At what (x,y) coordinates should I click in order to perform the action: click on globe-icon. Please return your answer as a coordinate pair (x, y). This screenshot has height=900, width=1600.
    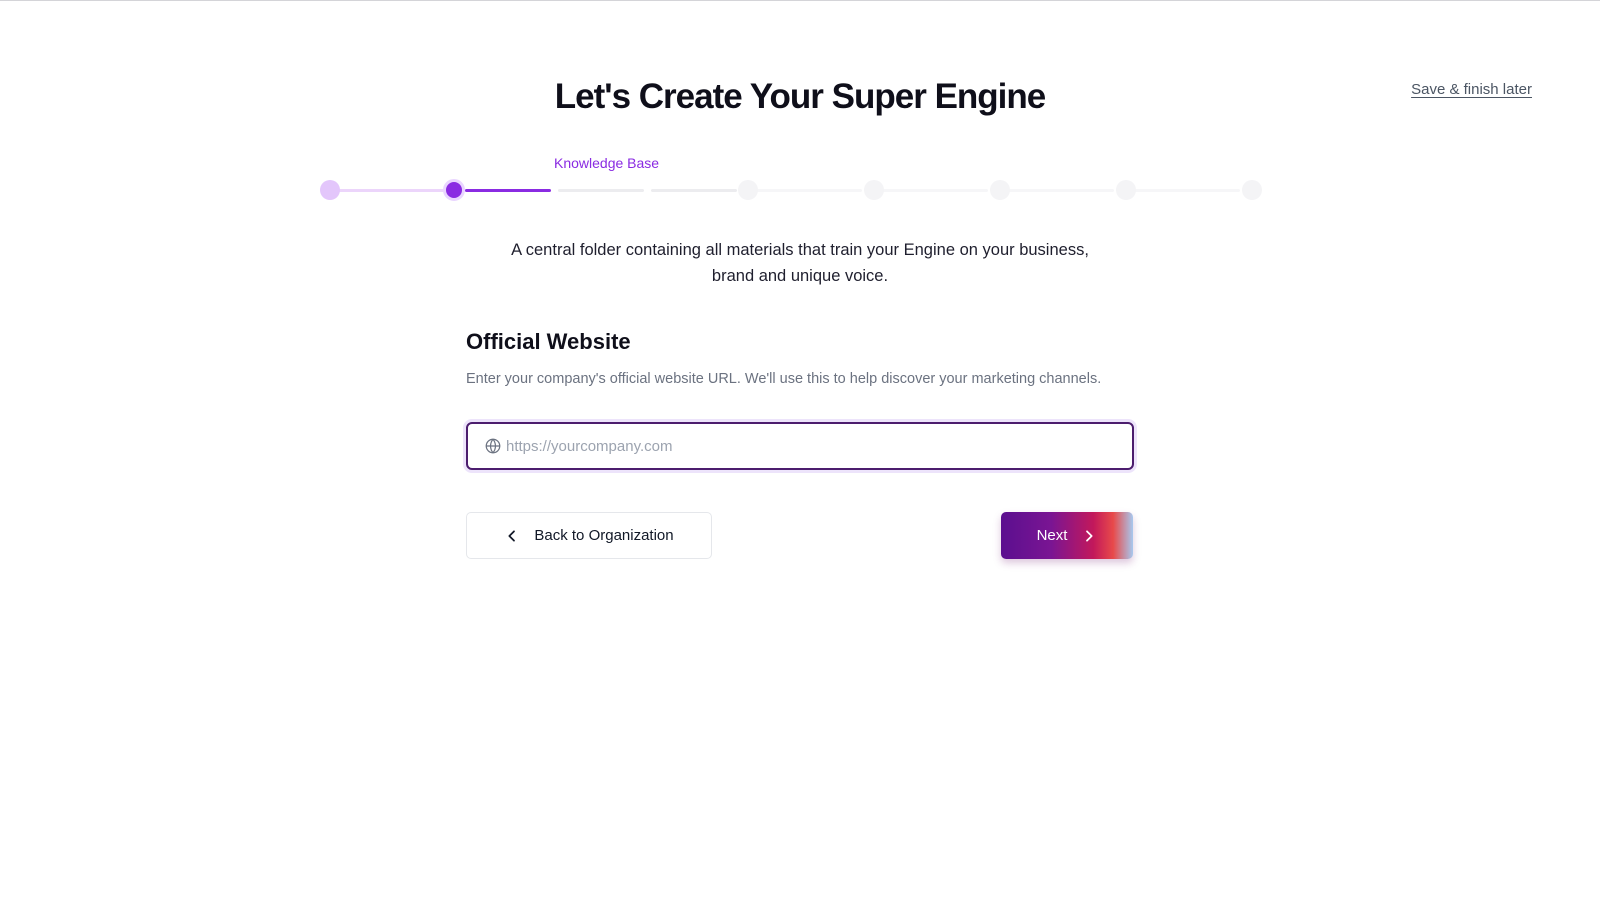
    Looking at the image, I should click on (493, 446).